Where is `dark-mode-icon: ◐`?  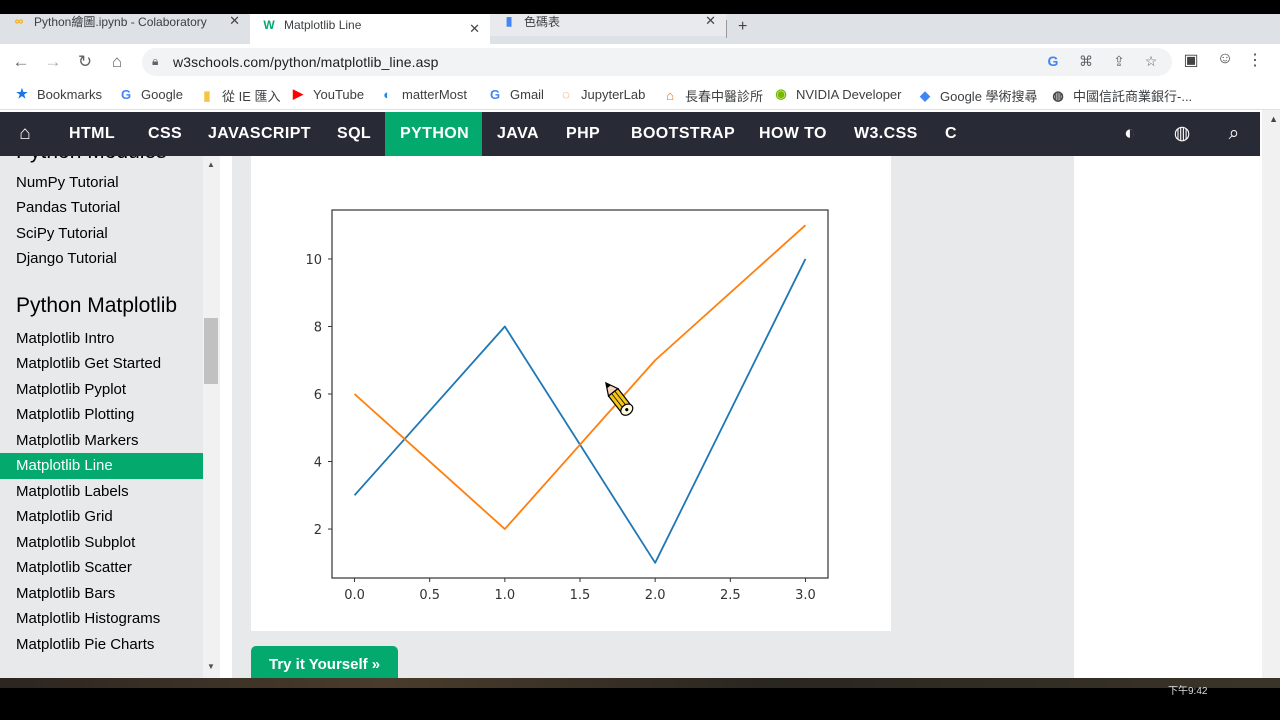 dark-mode-icon: ◐ is located at coordinates (1130, 134).